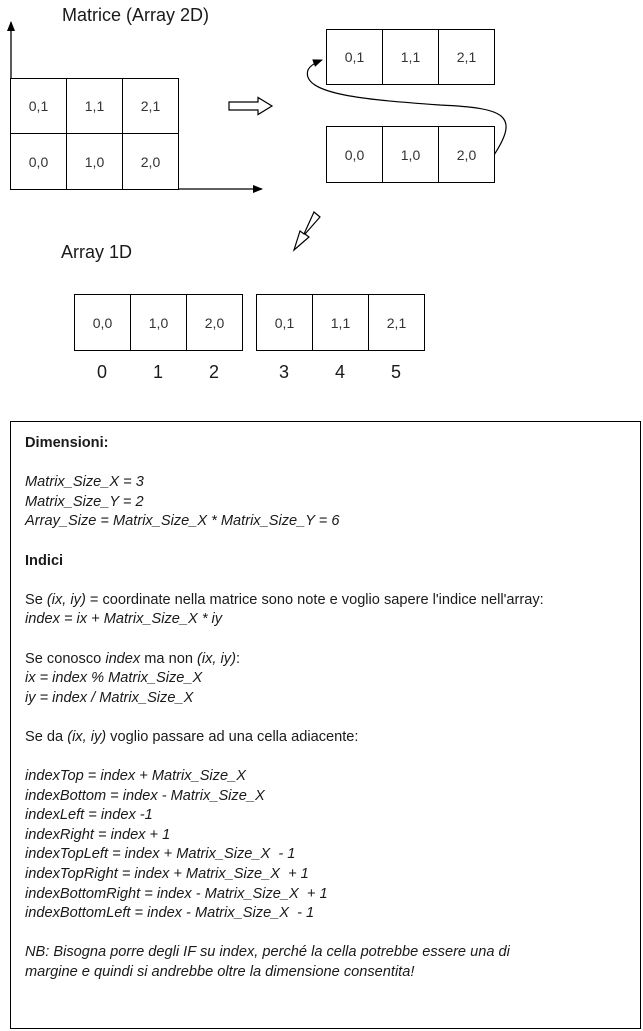 The height and width of the screenshot is (1031, 643). What do you see at coordinates (101, 372) in the screenshot?
I see `array-index: 0` at bounding box center [101, 372].